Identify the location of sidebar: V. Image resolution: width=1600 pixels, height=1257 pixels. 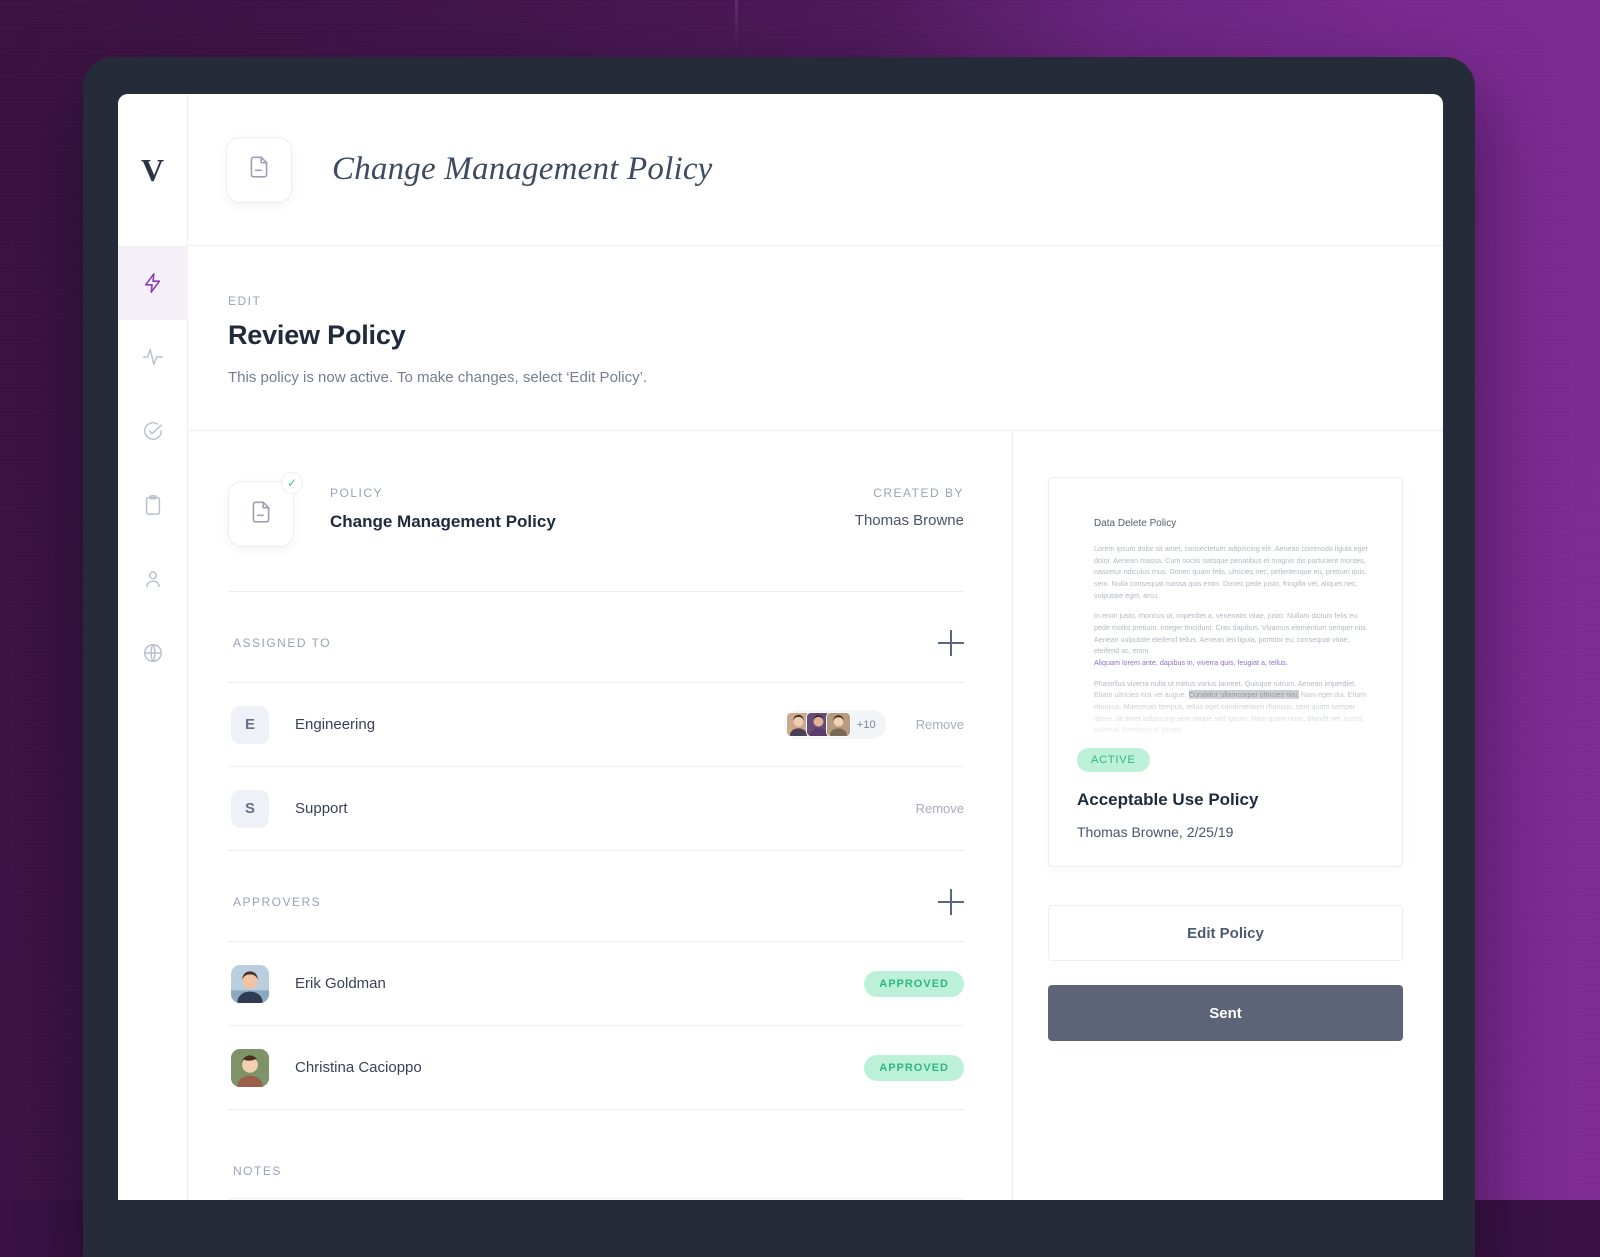
(153, 647).